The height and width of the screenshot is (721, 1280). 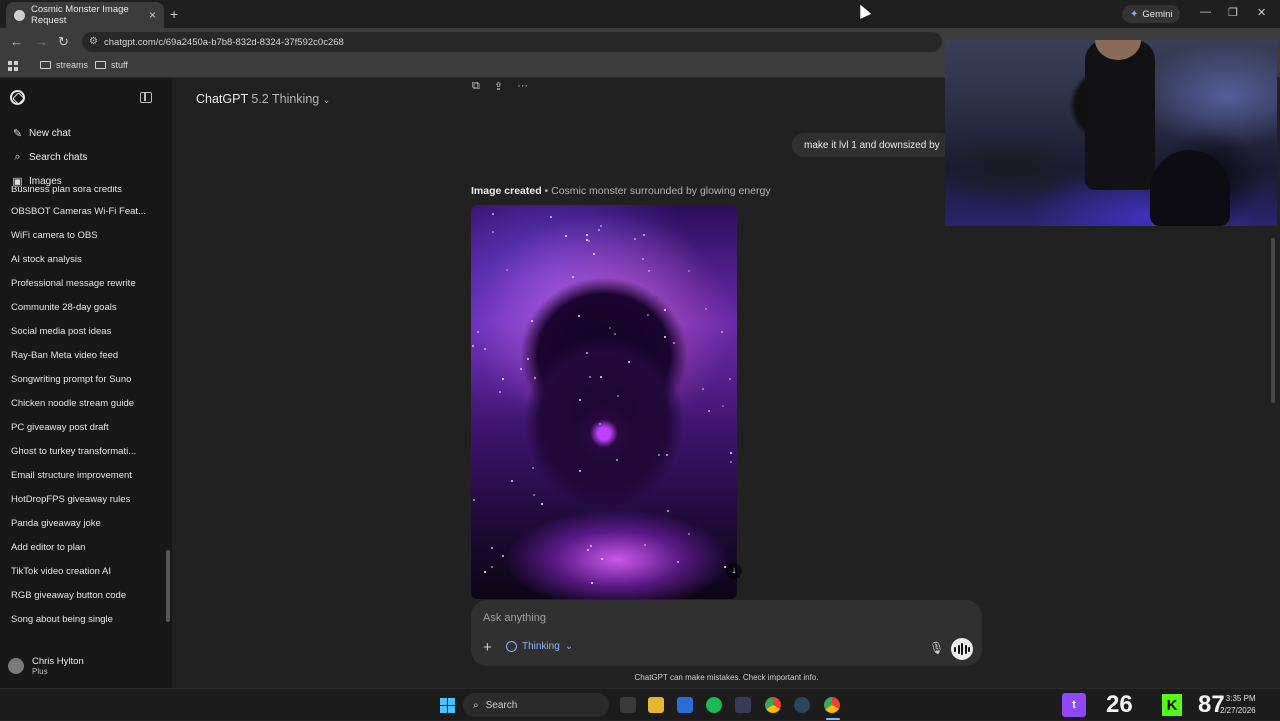 What do you see at coordinates (1151, 14) in the screenshot?
I see `gemini-button: ✦ Gemini` at bounding box center [1151, 14].